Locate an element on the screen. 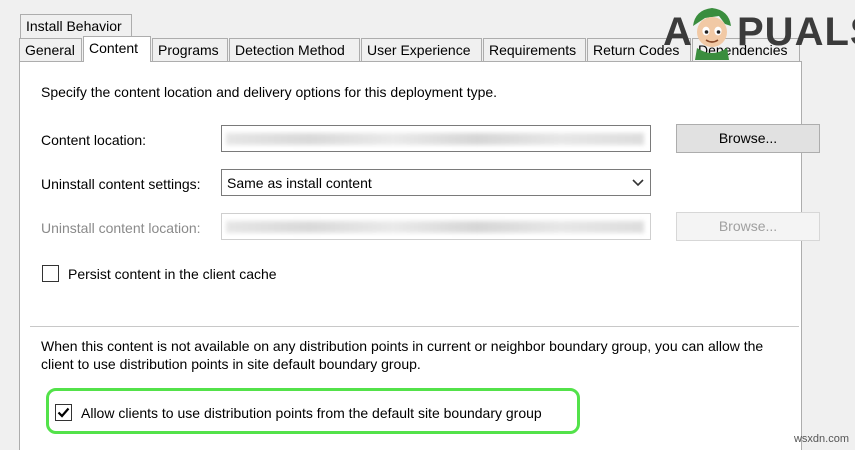  mascot-icon is located at coordinates (712, 34).